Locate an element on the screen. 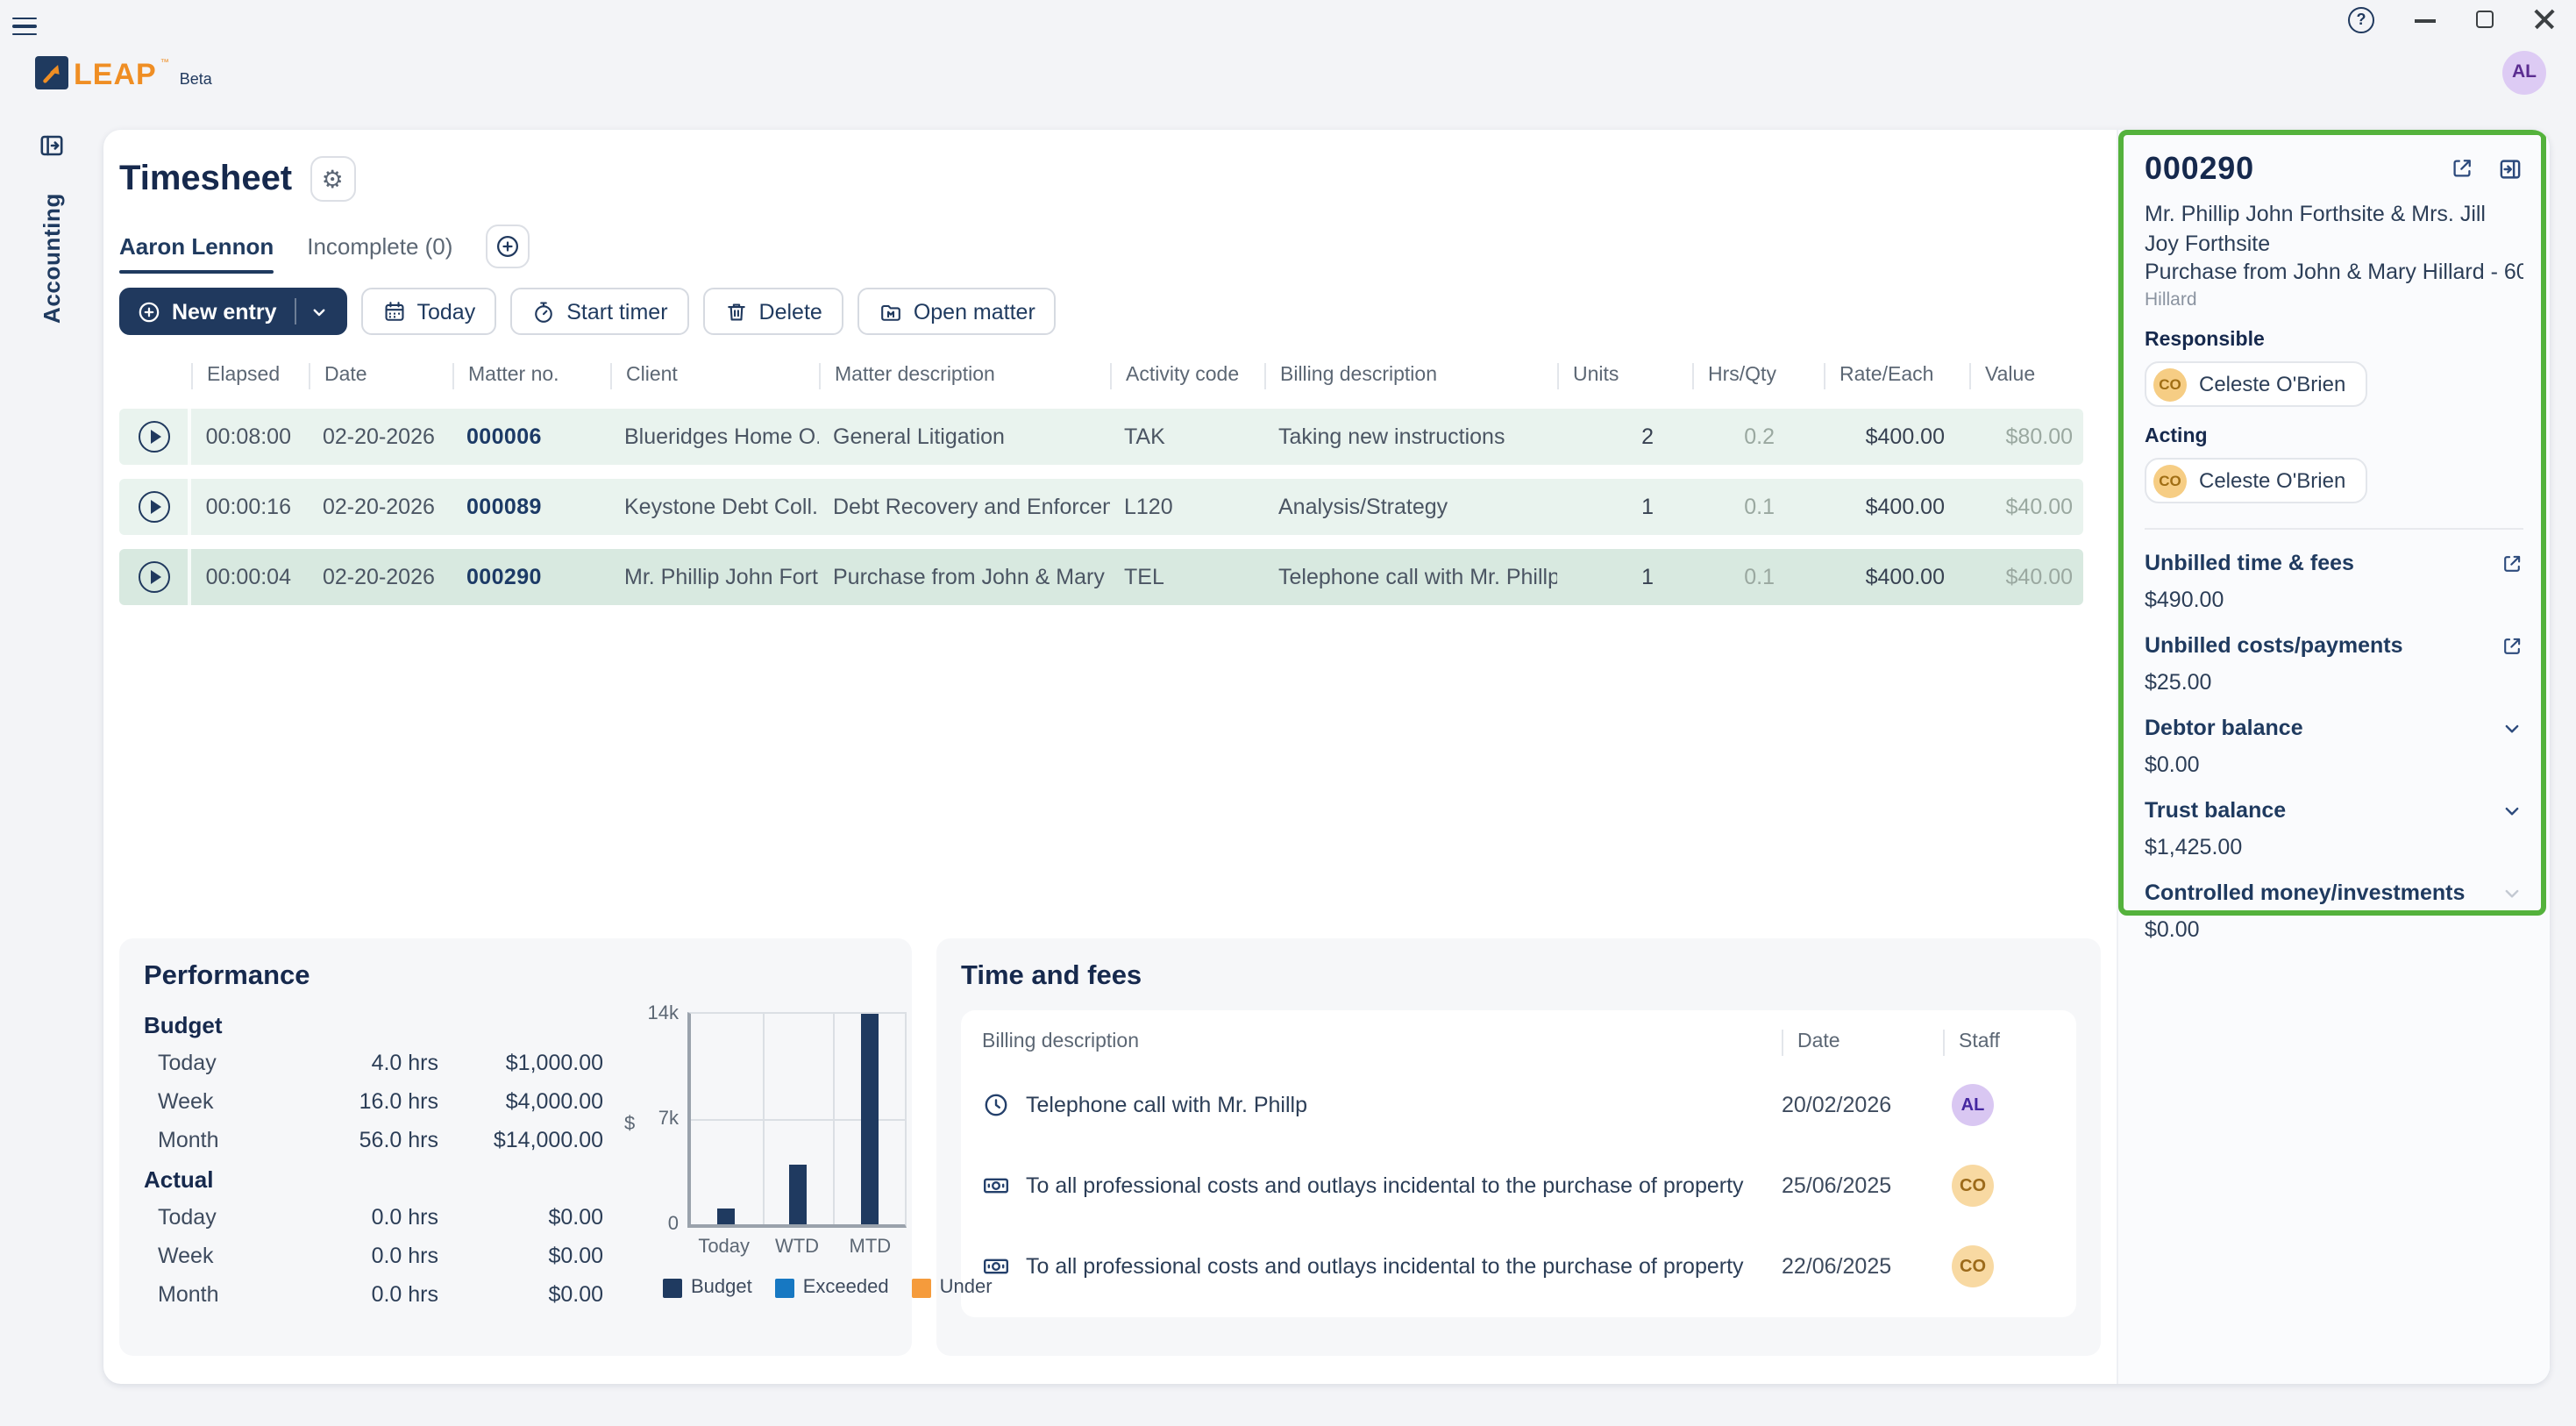 This screenshot has height=1426, width=2576. column-rate-each: Rate/Each is located at coordinates (1896, 376).